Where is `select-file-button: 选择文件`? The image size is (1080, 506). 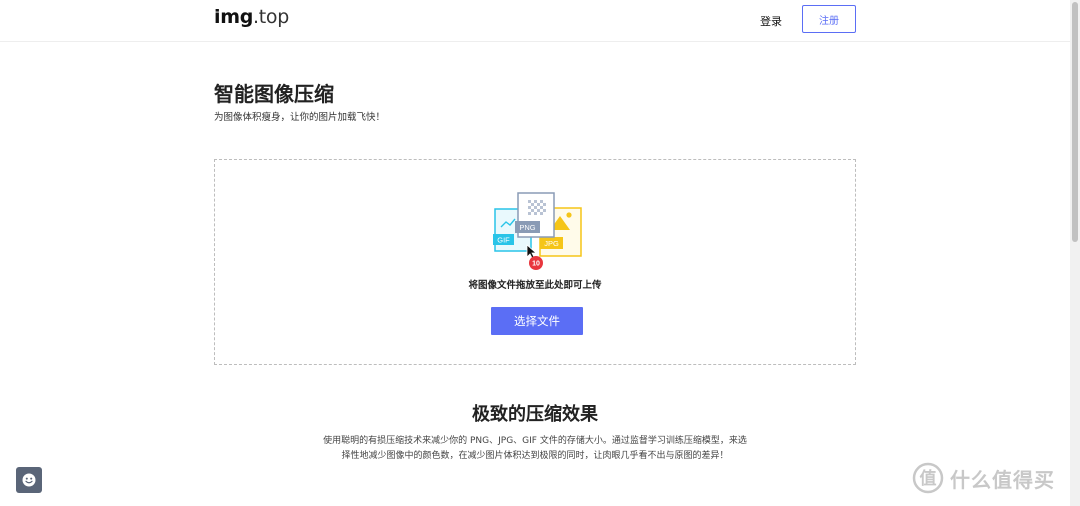
select-file-button: 选择文件 is located at coordinates (537, 321).